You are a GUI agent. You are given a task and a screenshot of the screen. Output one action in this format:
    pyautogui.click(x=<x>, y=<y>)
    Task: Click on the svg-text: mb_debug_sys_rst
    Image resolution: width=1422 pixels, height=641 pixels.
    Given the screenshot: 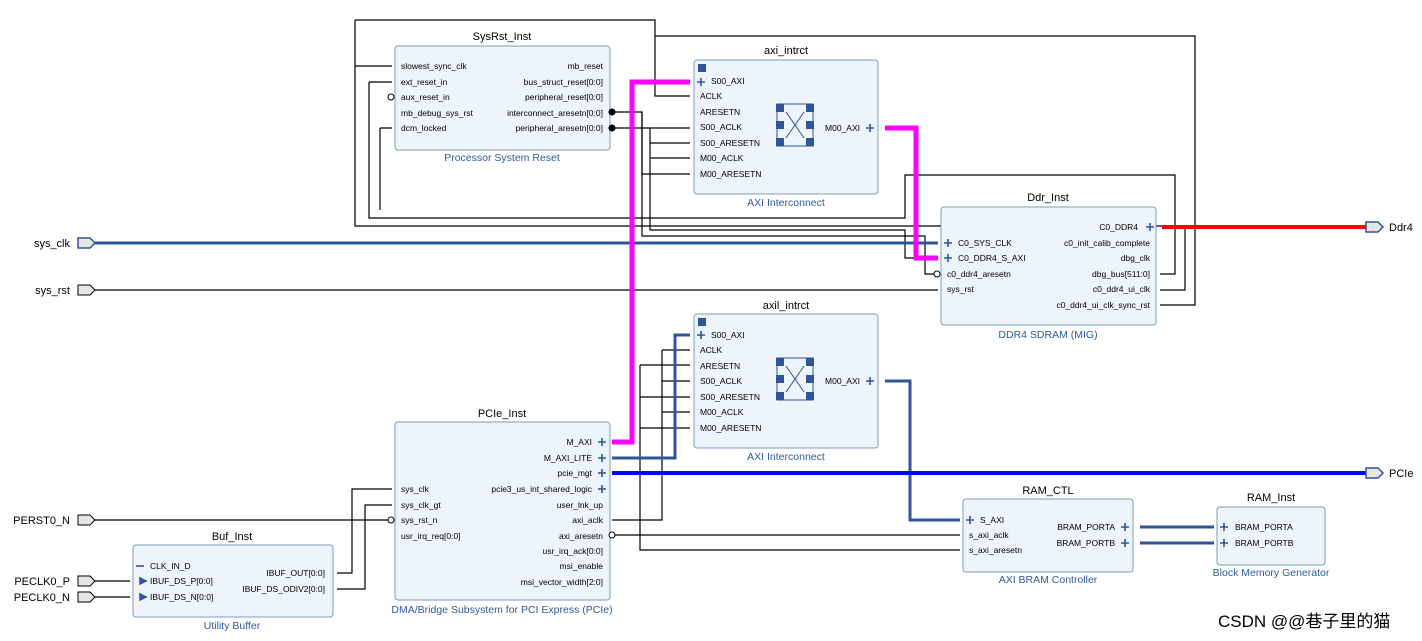 What is the action you would take?
    pyautogui.click(x=437, y=113)
    